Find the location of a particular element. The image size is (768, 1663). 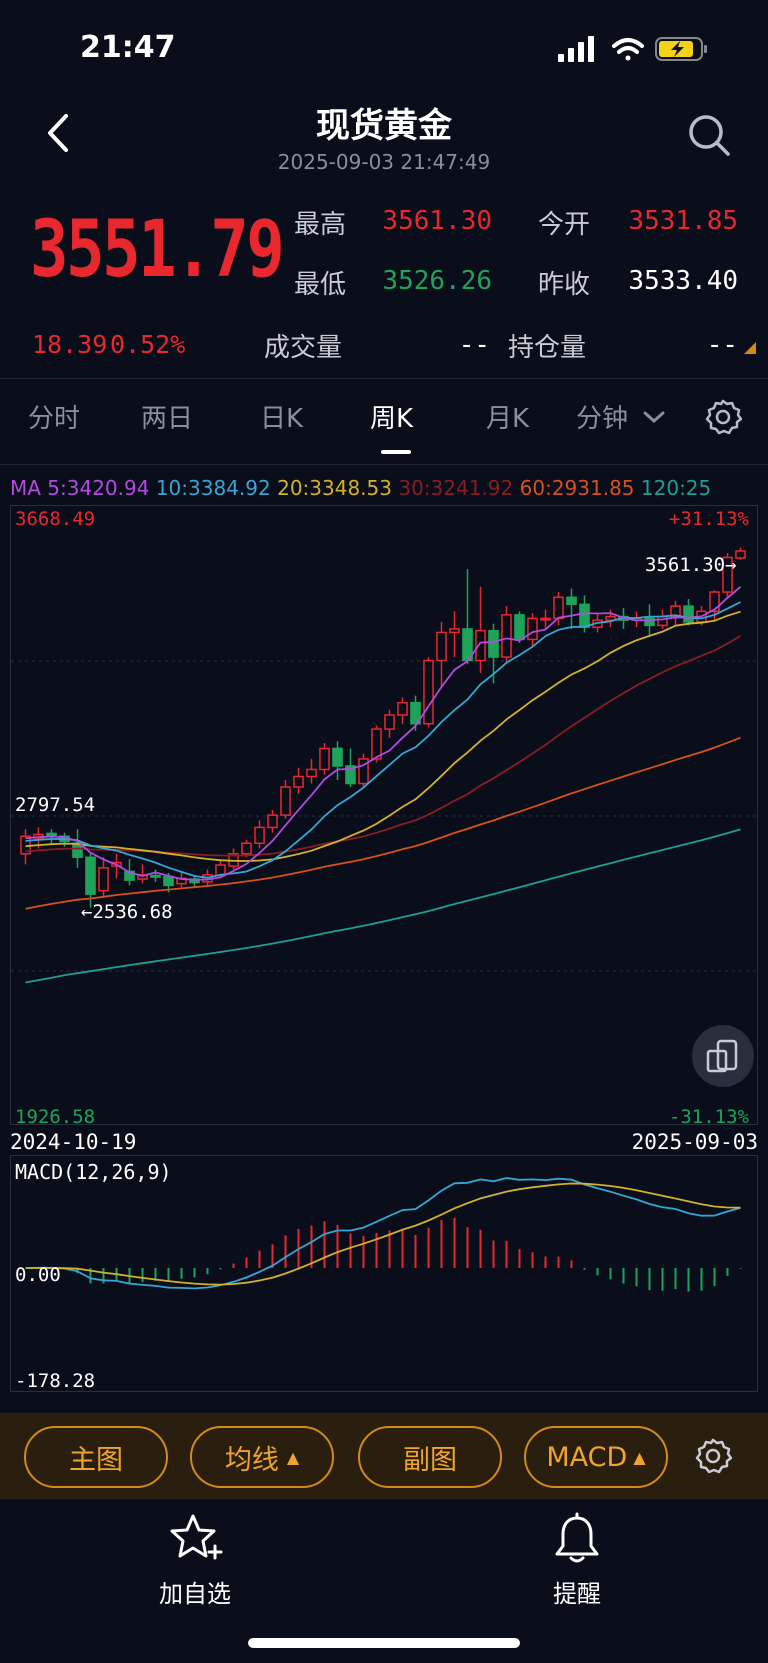

macd-button: MACD ▲ is located at coordinates (596, 1457).